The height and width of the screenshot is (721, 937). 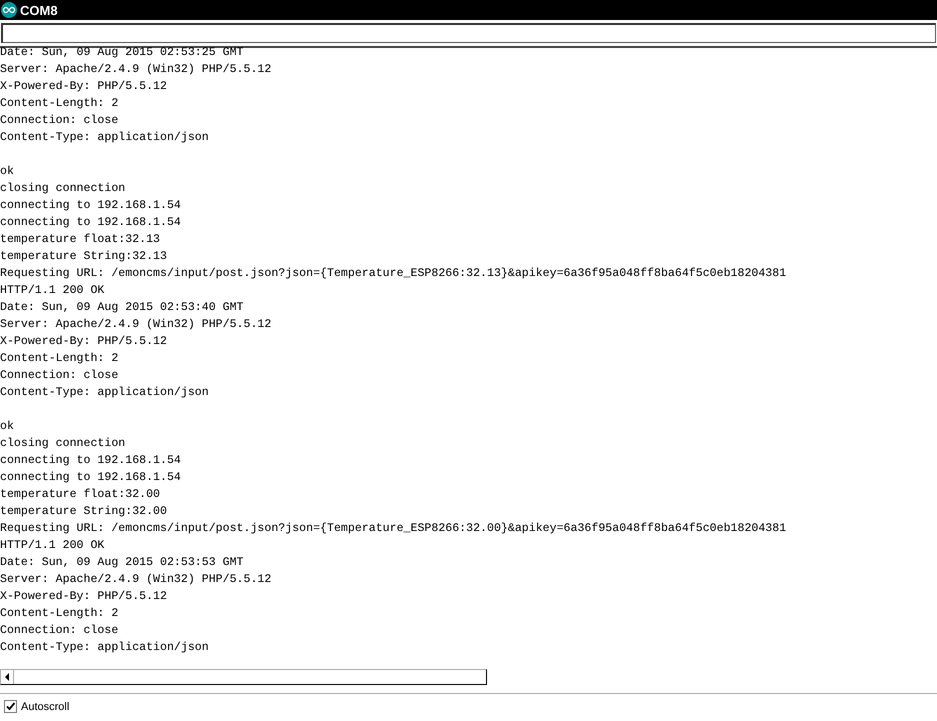 I want to click on output-line: temperature float:32.13, so click(x=80, y=240).